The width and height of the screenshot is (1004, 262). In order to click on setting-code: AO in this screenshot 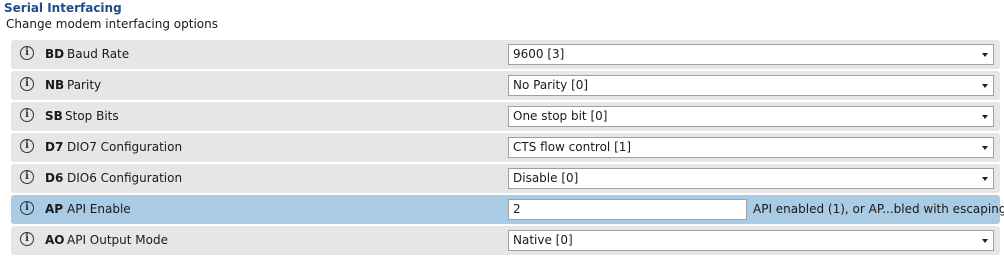, I will do `click(55, 240)`.